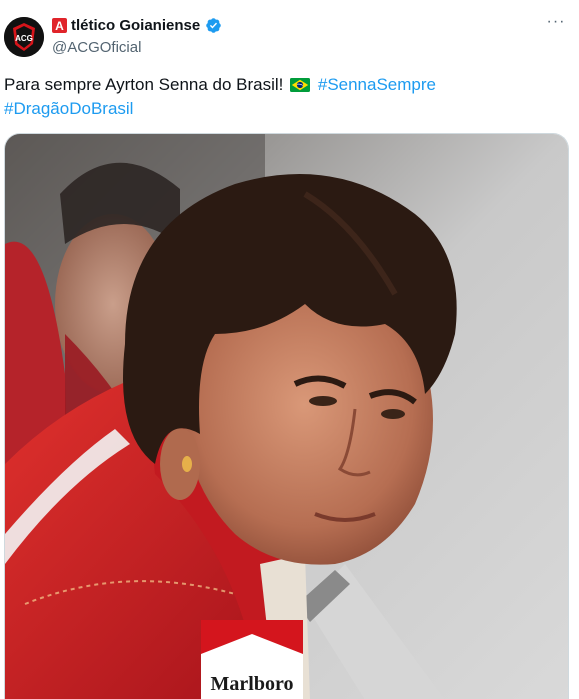  What do you see at coordinates (68, 108) in the screenshot?
I see `hashtag-dragao-do-brasil: #DragãoDoBrasil` at bounding box center [68, 108].